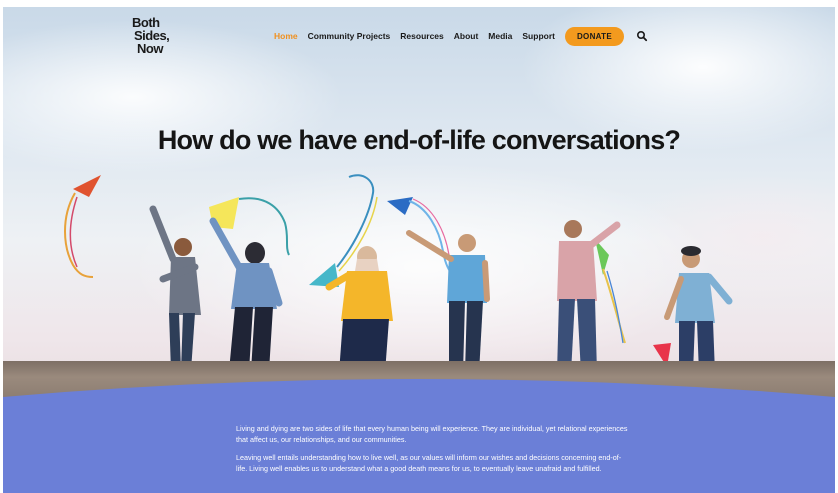 This screenshot has width=838, height=493. What do you see at coordinates (420, 236) in the screenshot?
I see `kite-blue` at bounding box center [420, 236].